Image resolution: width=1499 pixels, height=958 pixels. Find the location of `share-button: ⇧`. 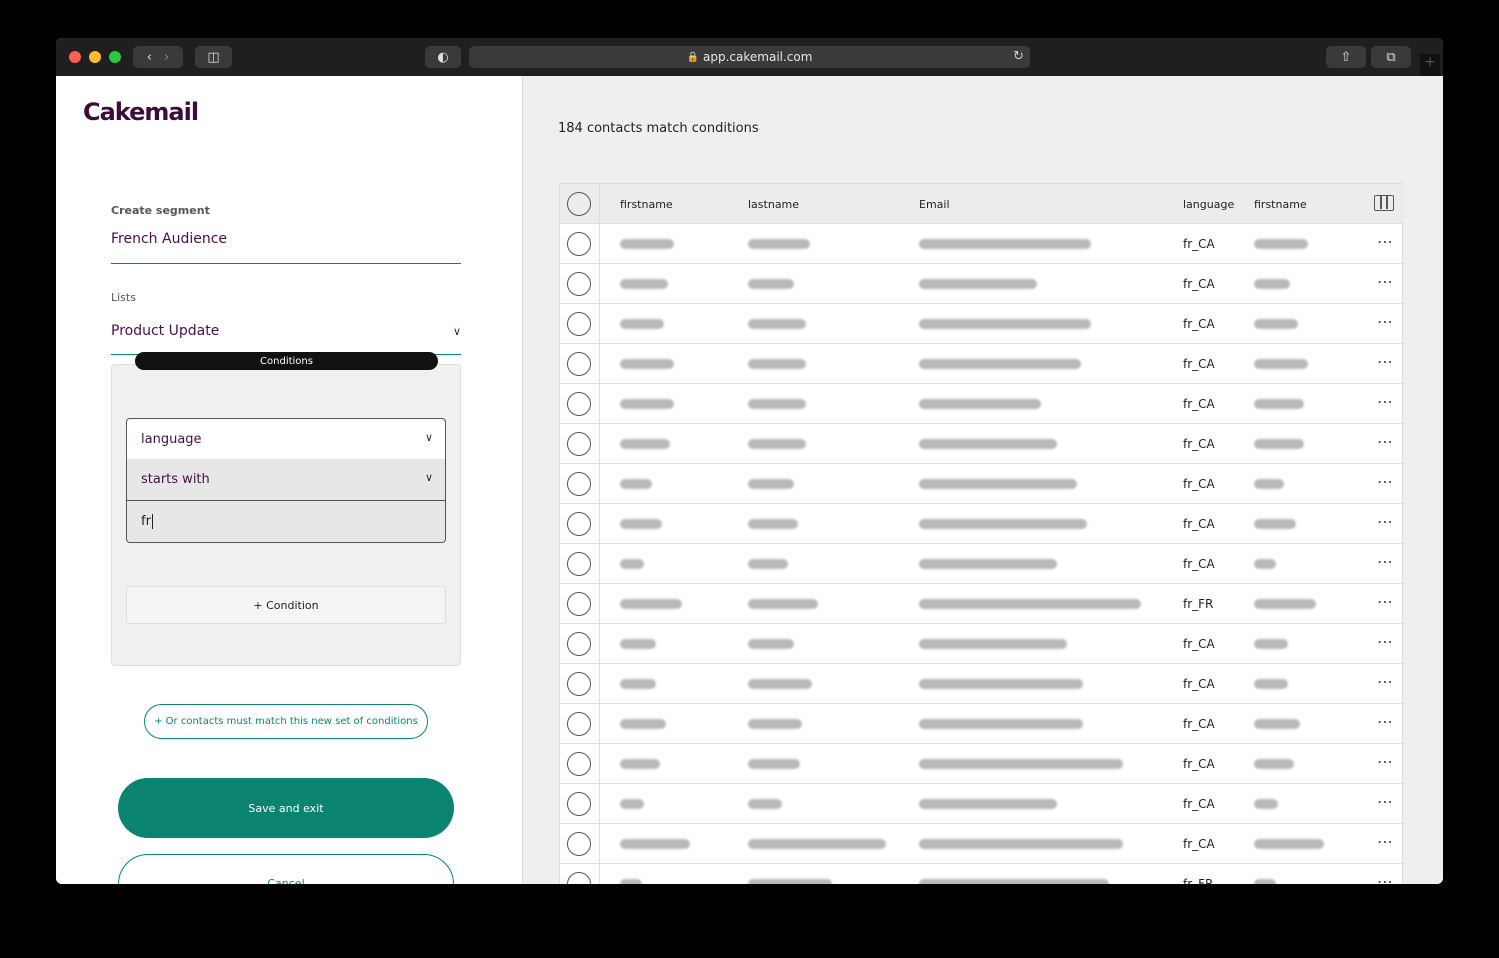

share-button: ⇧ is located at coordinates (1346, 57).